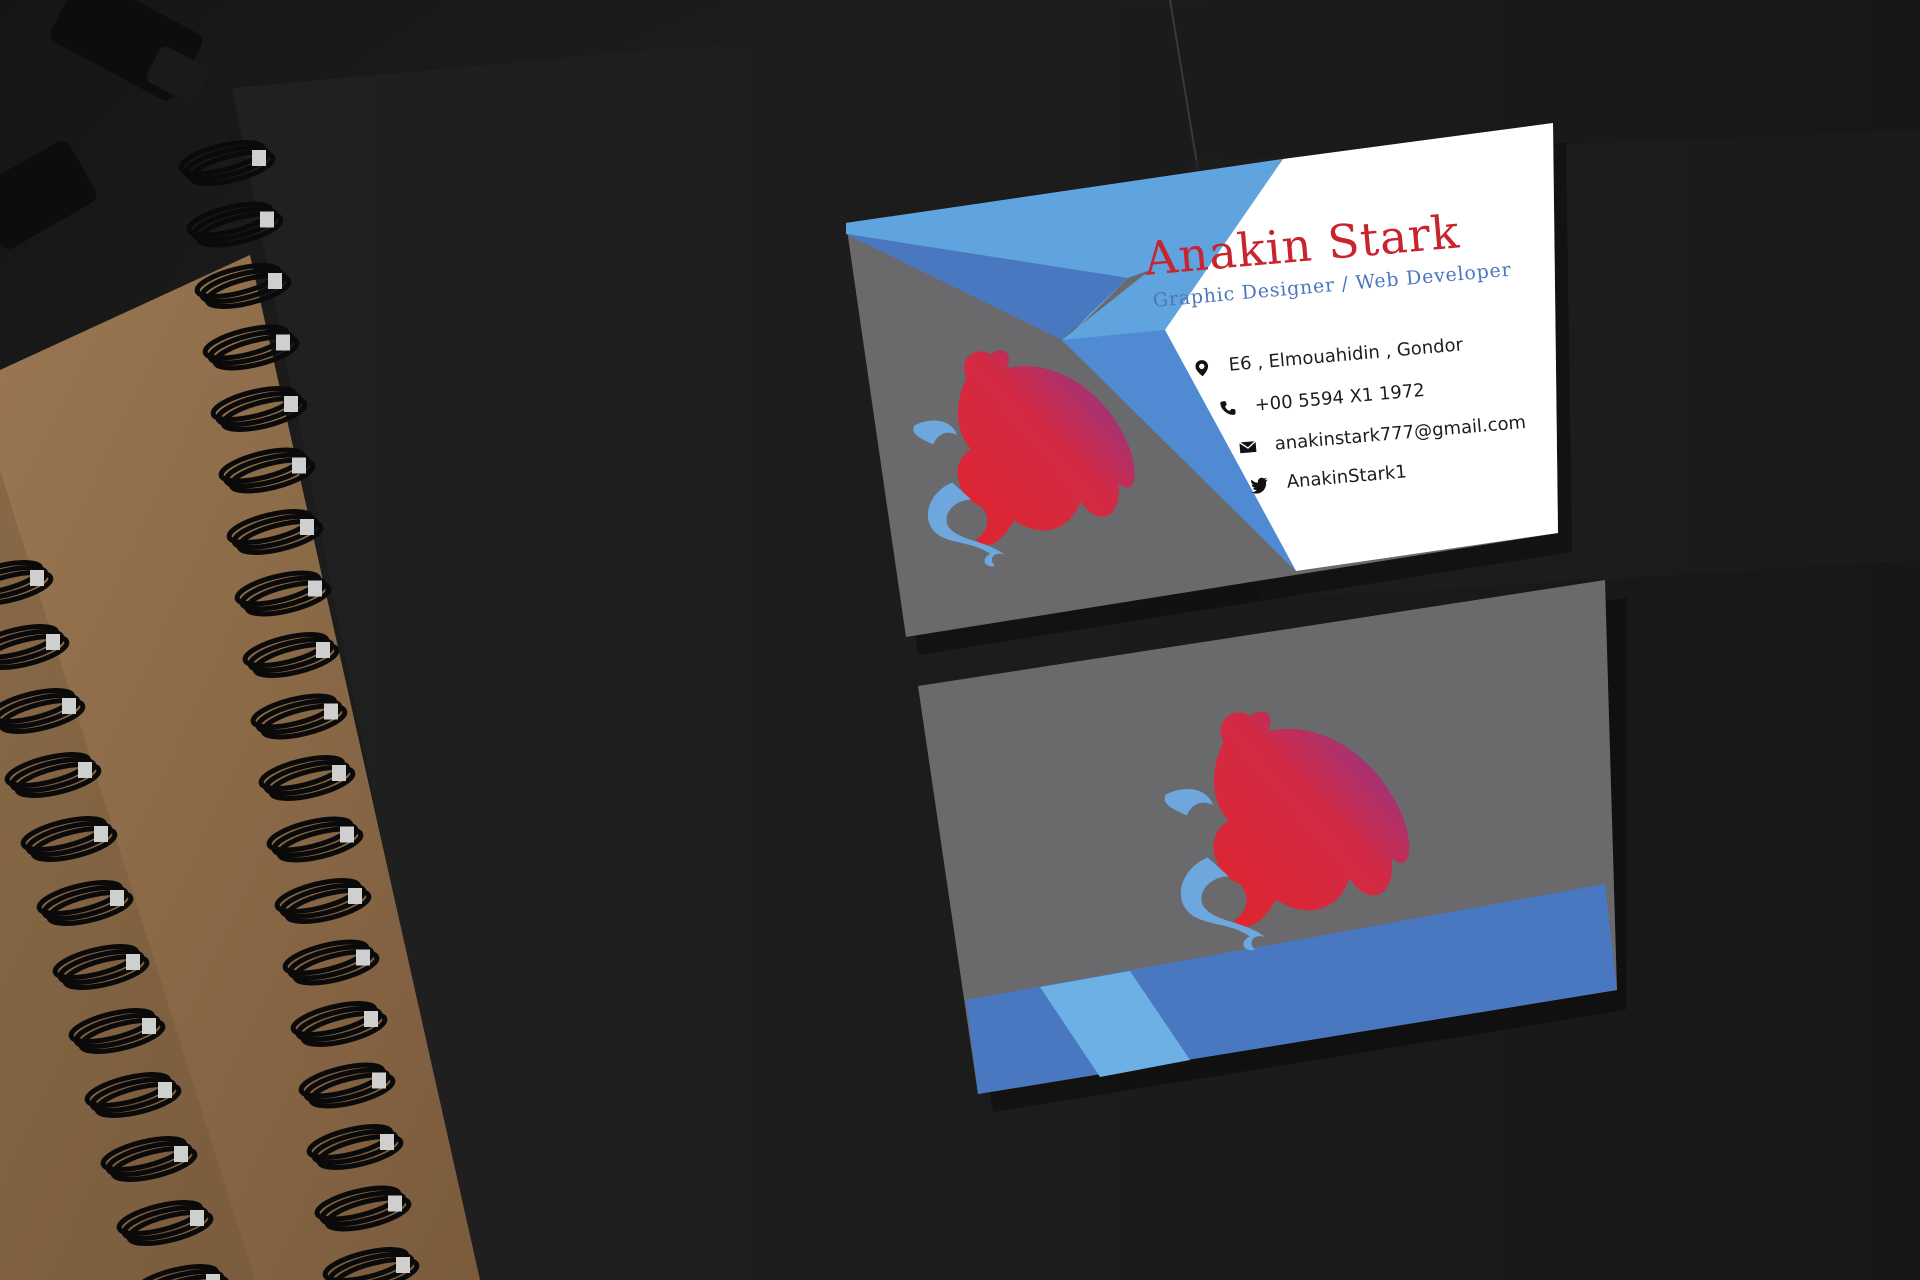  Describe the element at coordinates (1259, 485) in the screenshot. I see `twitter-bird-icon` at that location.